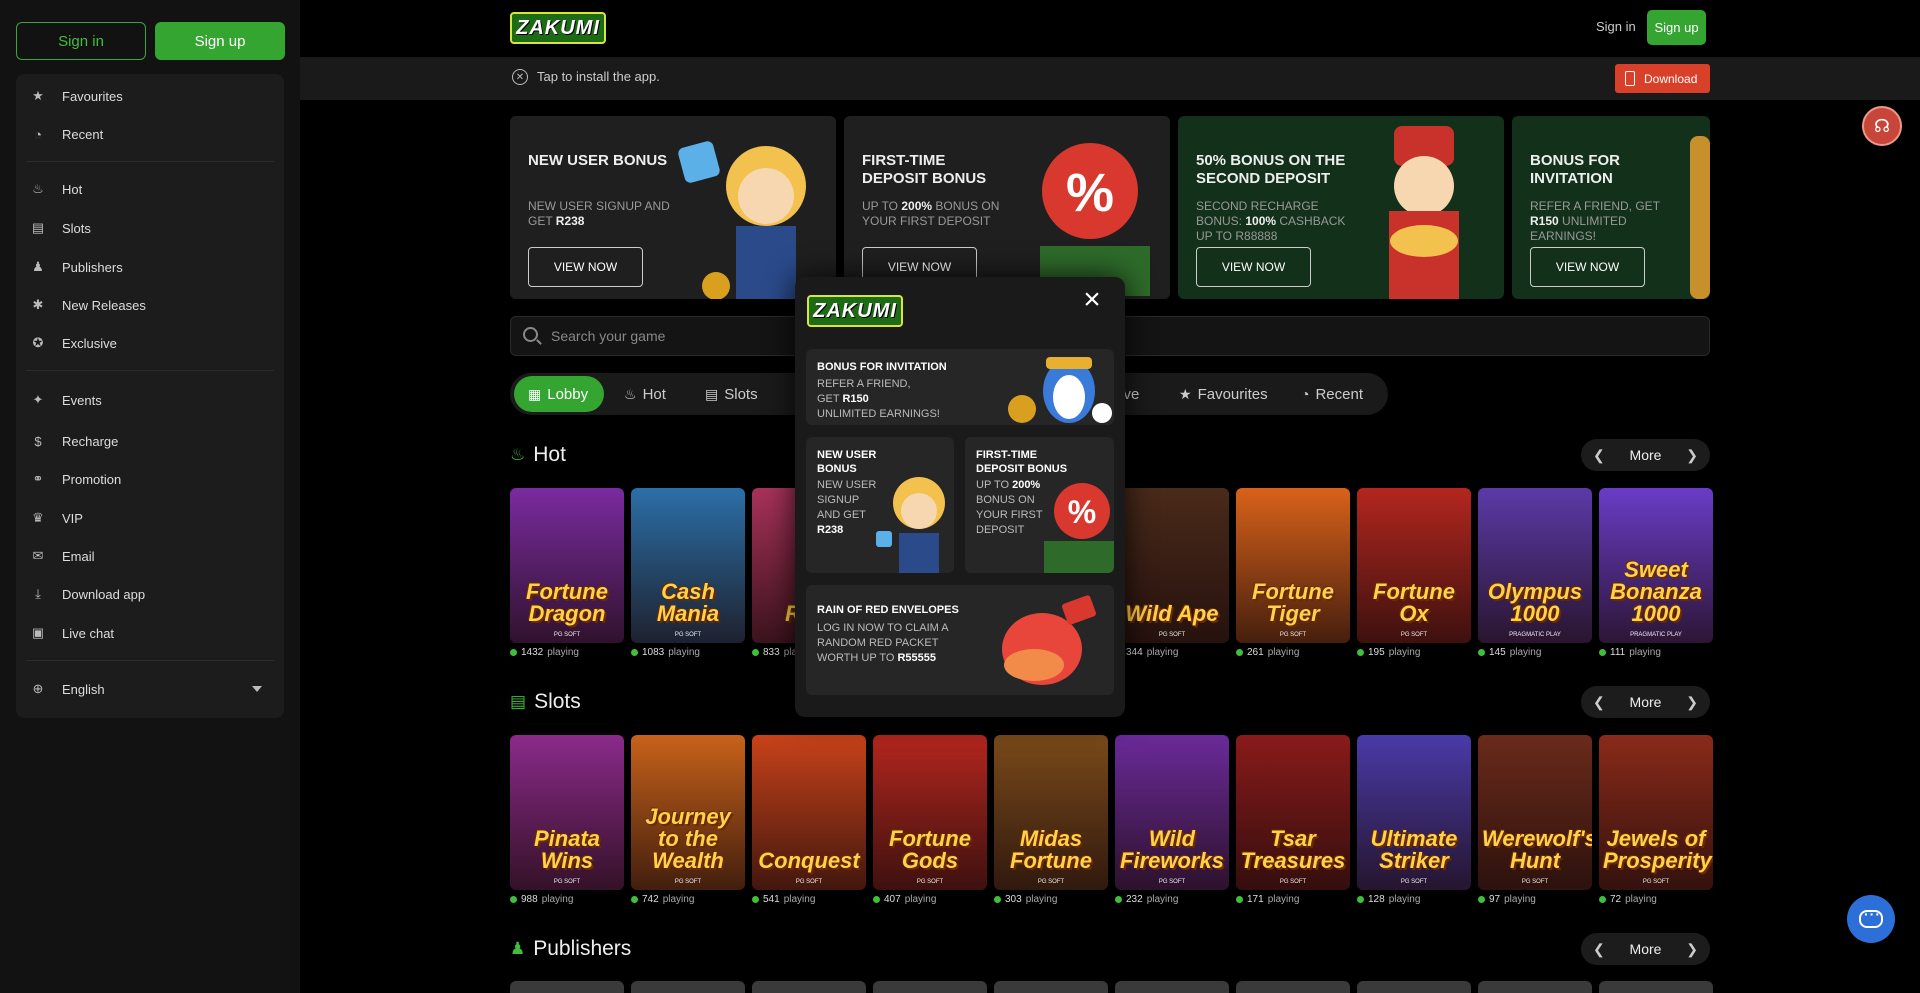 The width and height of the screenshot is (1920, 993). Describe the element at coordinates (567, 812) in the screenshot. I see `game-tile: Pinata Wins PG SOFT` at that location.